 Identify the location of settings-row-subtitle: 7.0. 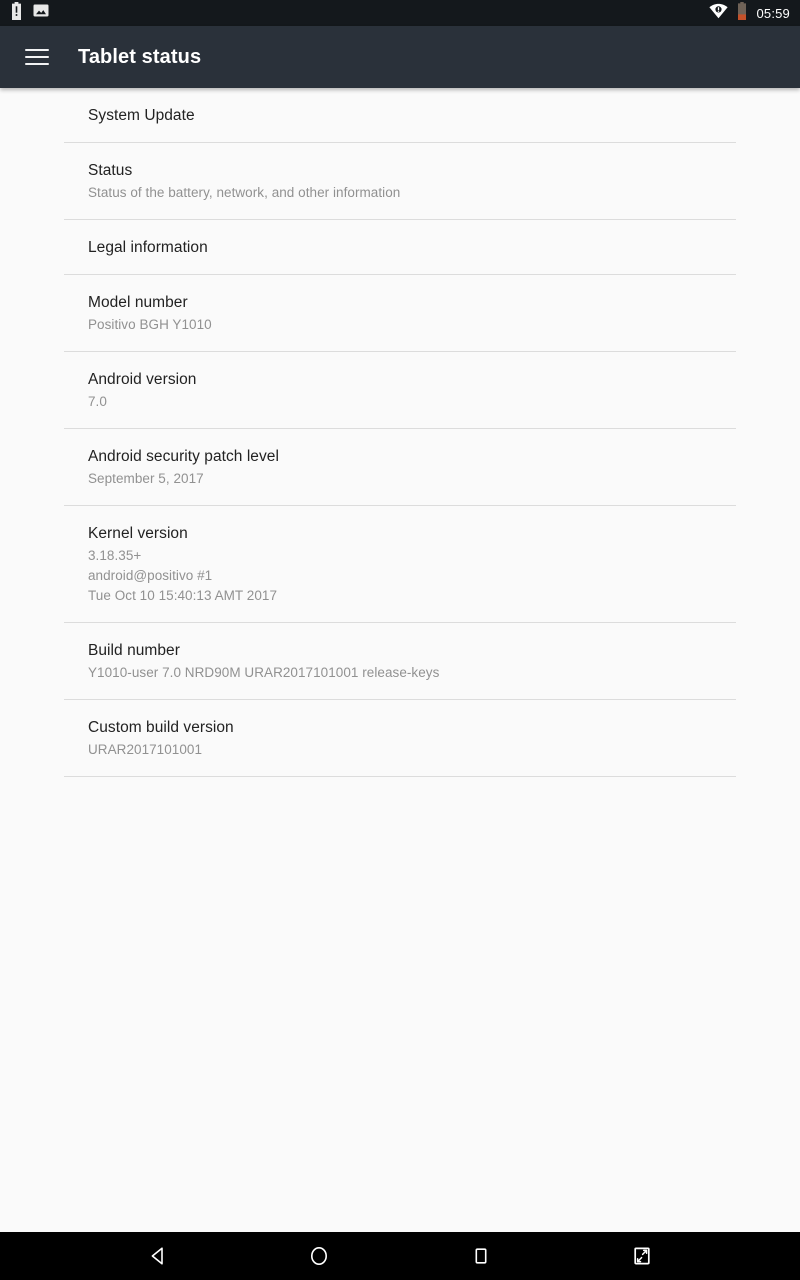
(412, 402).